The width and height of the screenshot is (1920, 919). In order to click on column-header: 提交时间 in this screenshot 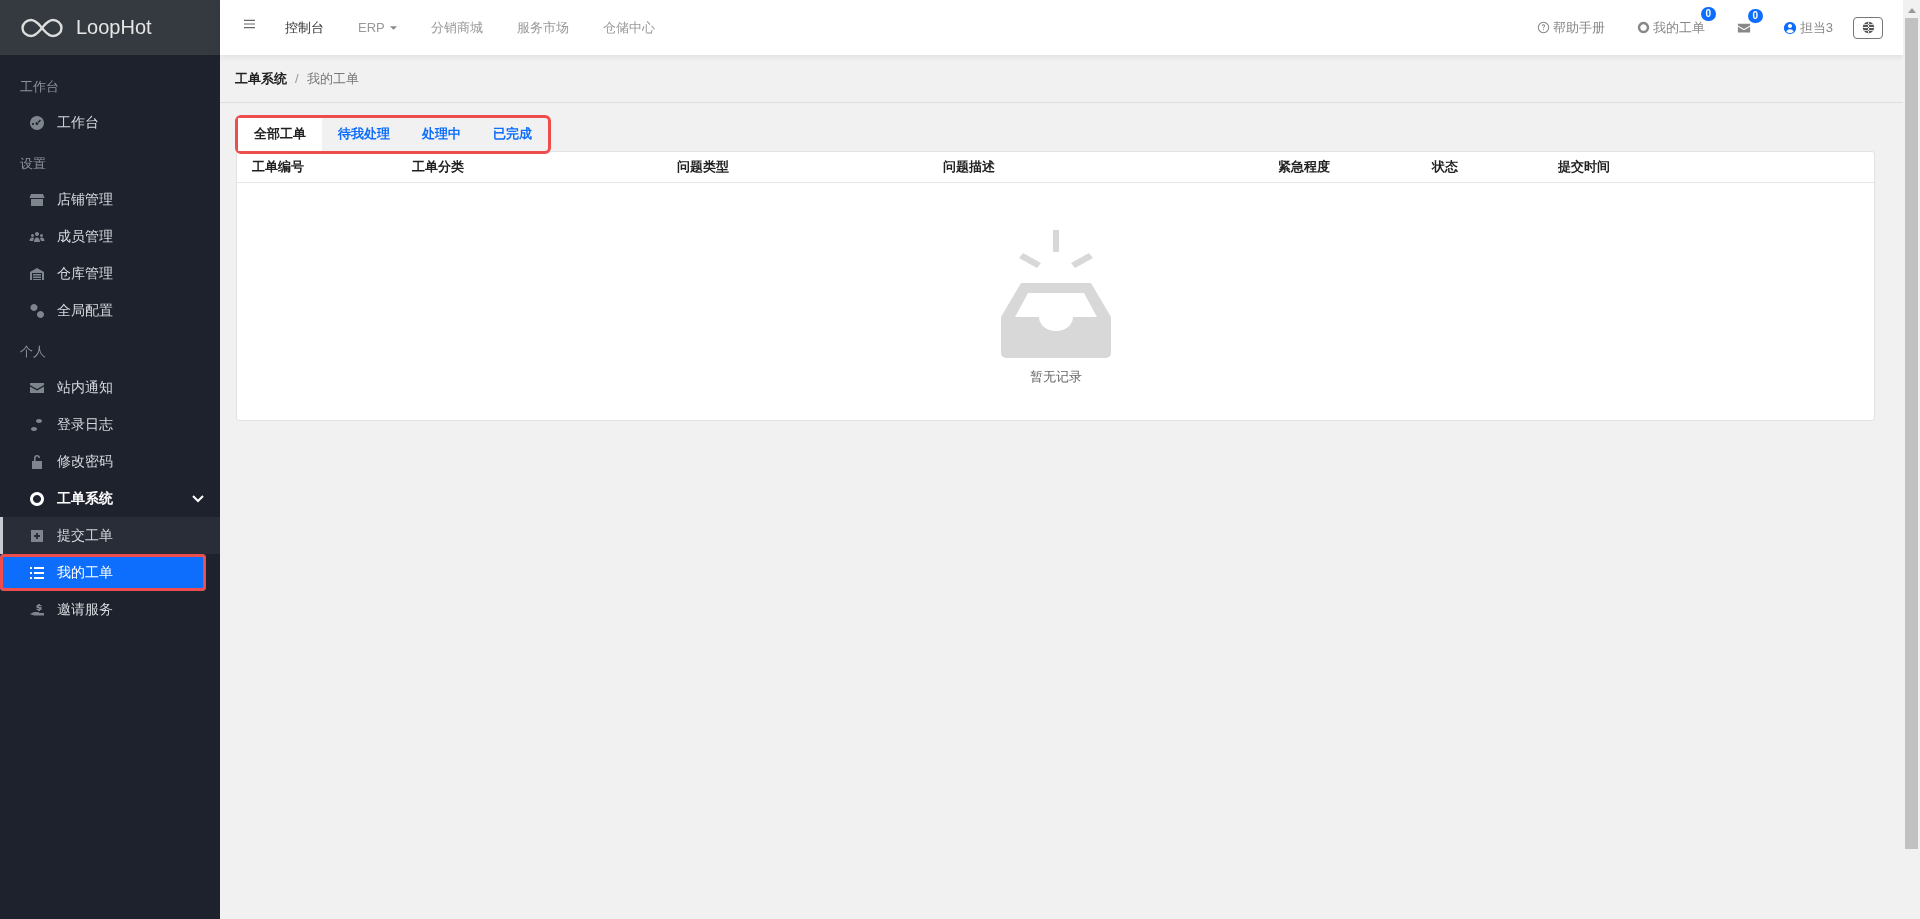, I will do `click(1584, 167)`.